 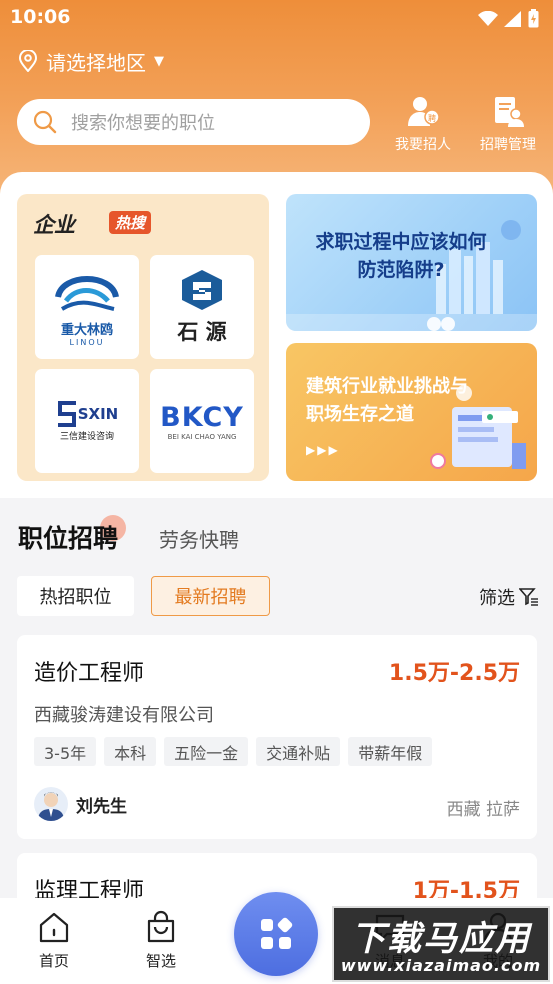 I want to click on job-company: 西藏骏涛建设有限公司, so click(x=124, y=715).